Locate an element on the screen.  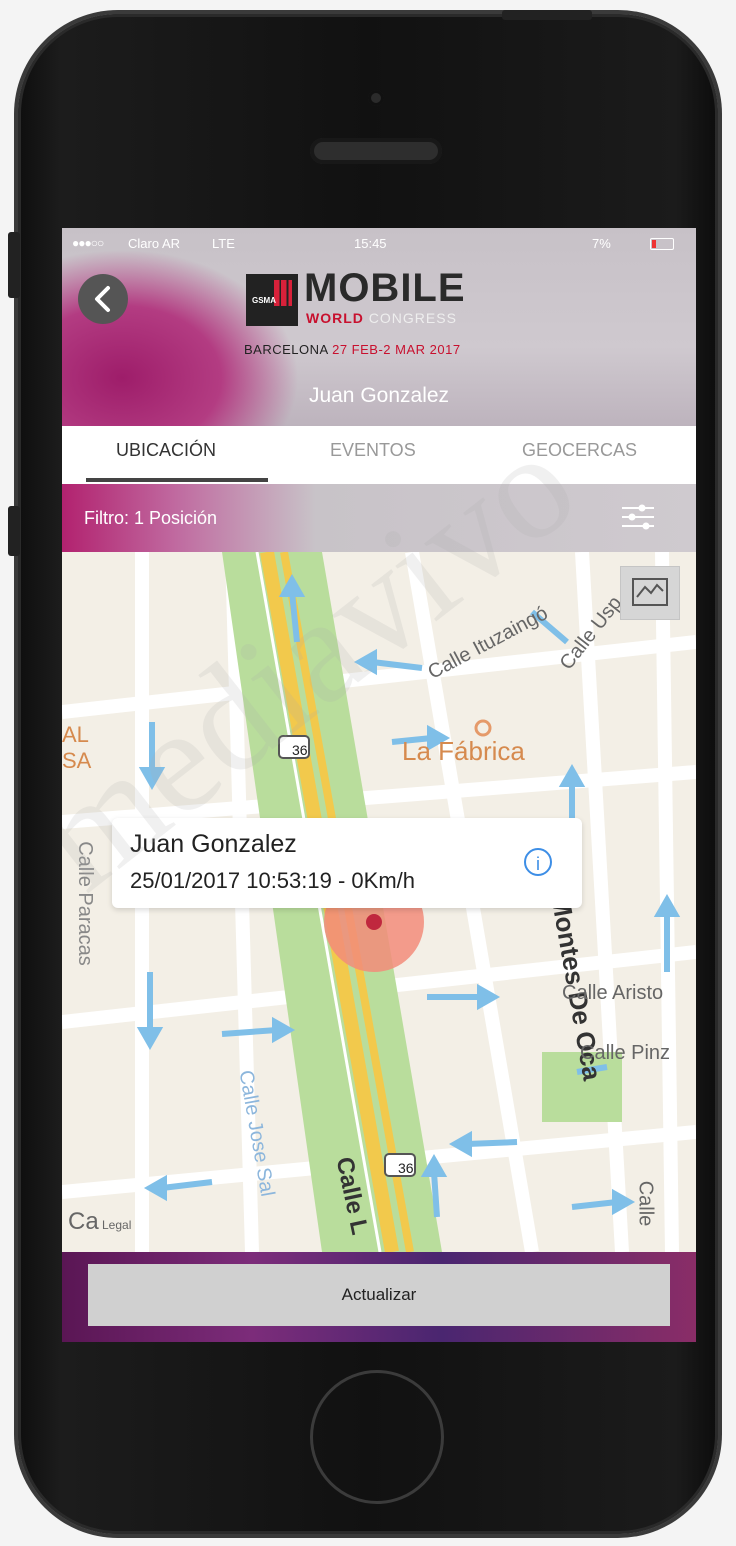
street-label: Calle Pinz is located at coordinates (625, 1053).